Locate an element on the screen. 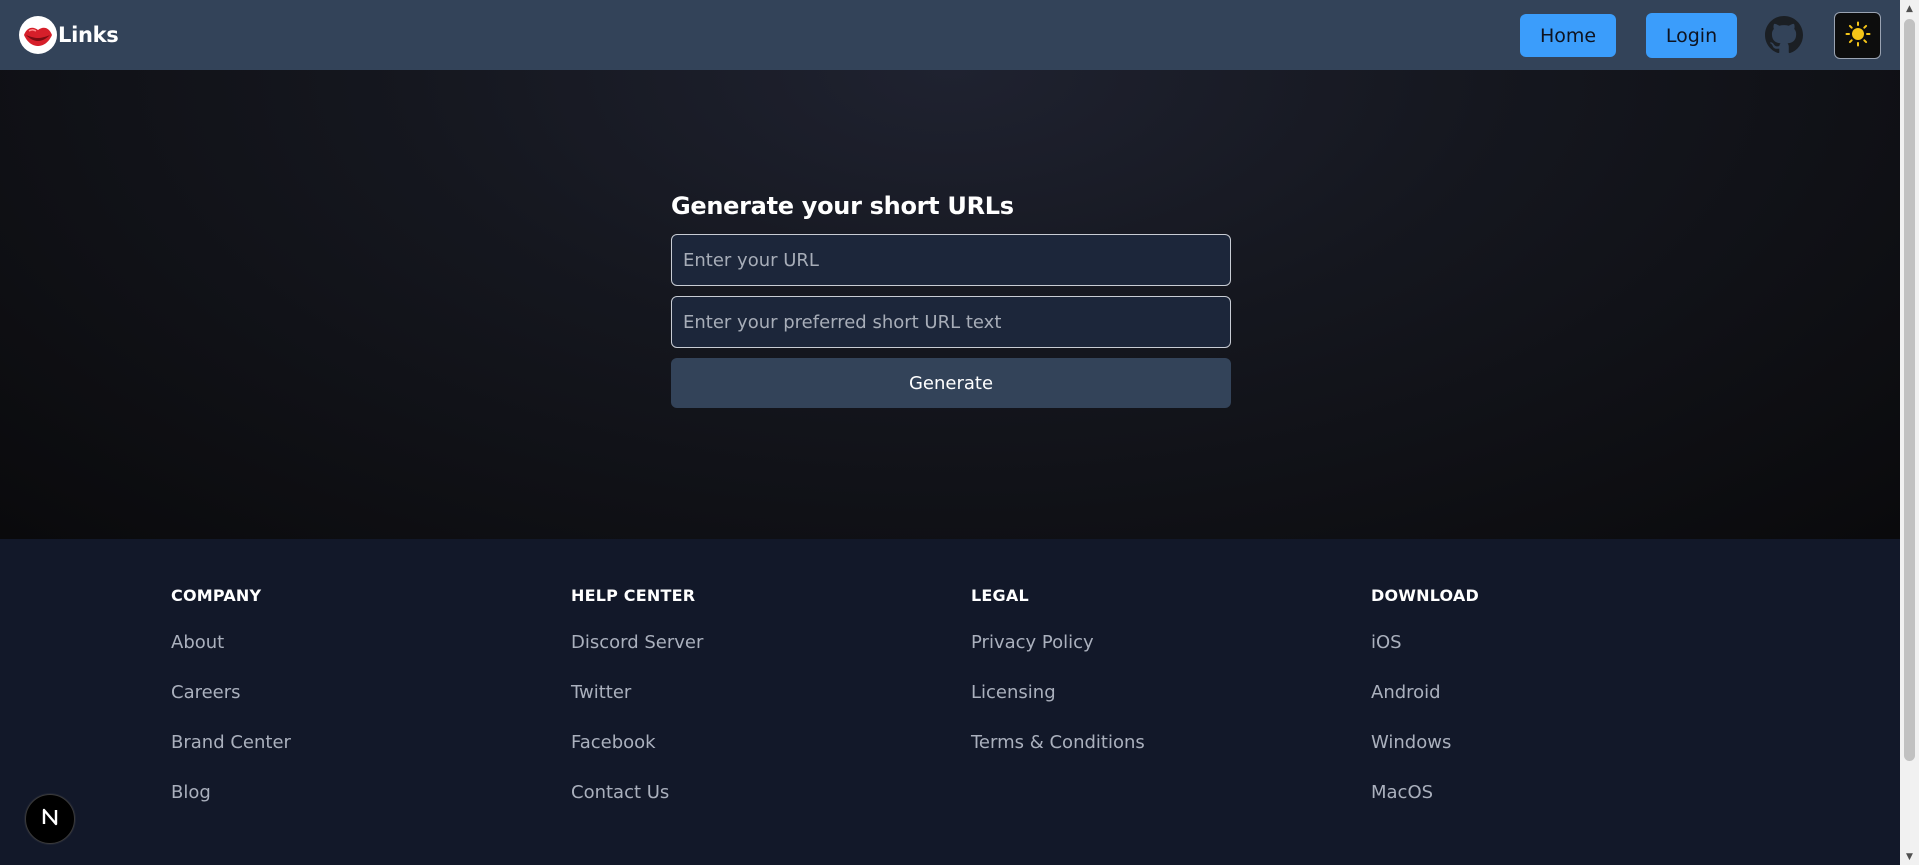 The height and width of the screenshot is (865, 1919). footer-link-careers: Careers is located at coordinates (231, 705).